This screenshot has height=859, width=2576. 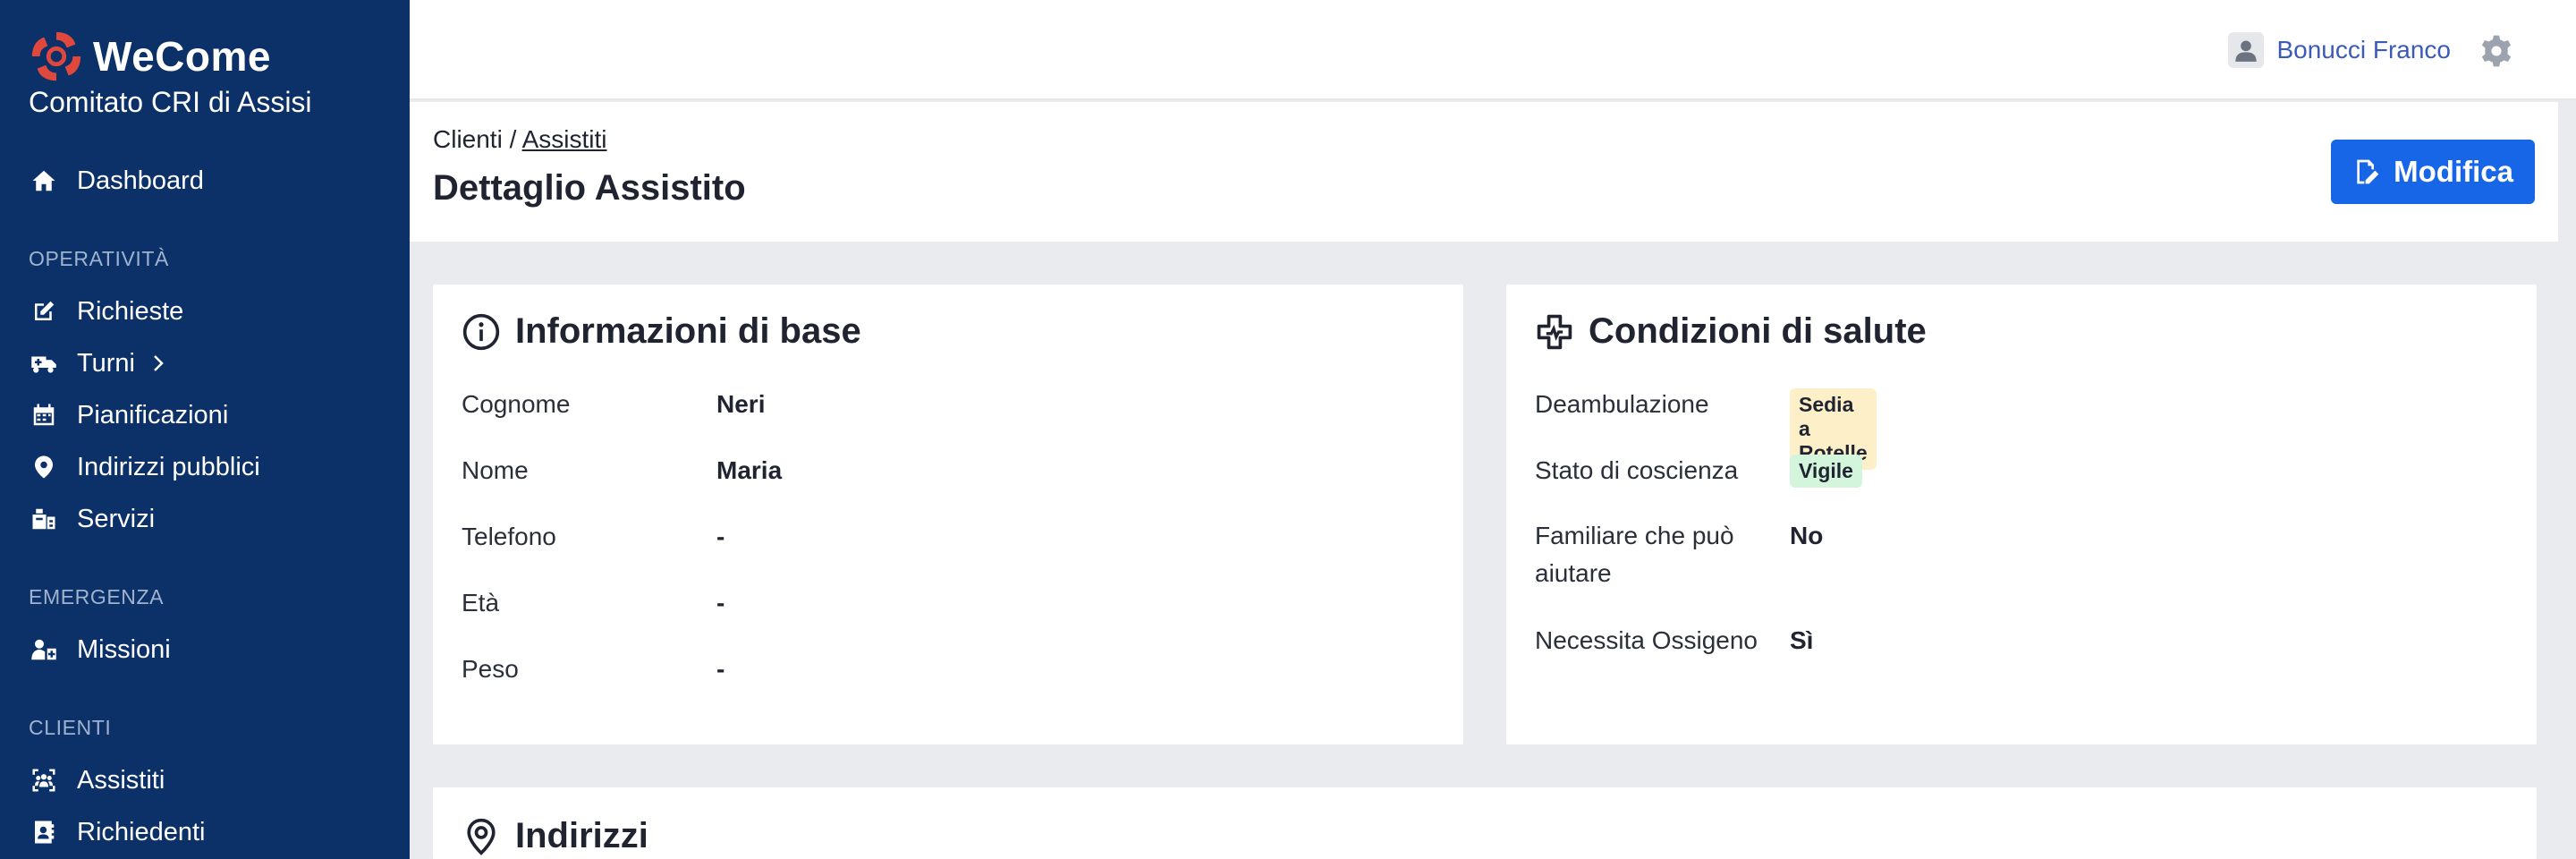 I want to click on section-operativita: OPERATIVITÀ, so click(x=99, y=258).